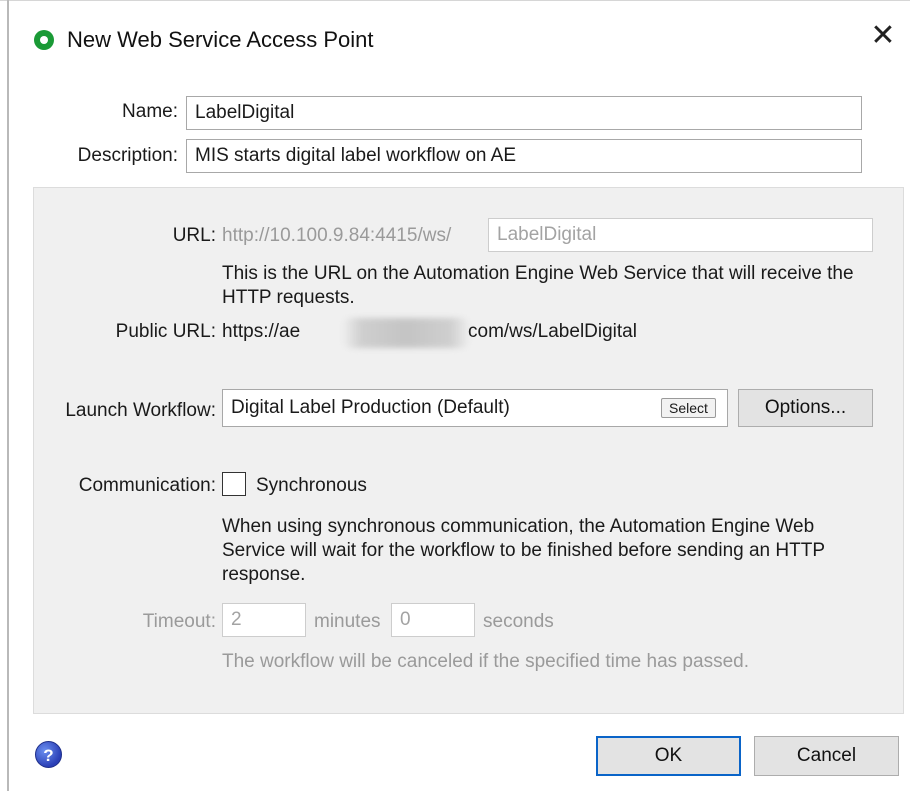 The image size is (910, 791). I want to click on redacted-blur, so click(406, 333).